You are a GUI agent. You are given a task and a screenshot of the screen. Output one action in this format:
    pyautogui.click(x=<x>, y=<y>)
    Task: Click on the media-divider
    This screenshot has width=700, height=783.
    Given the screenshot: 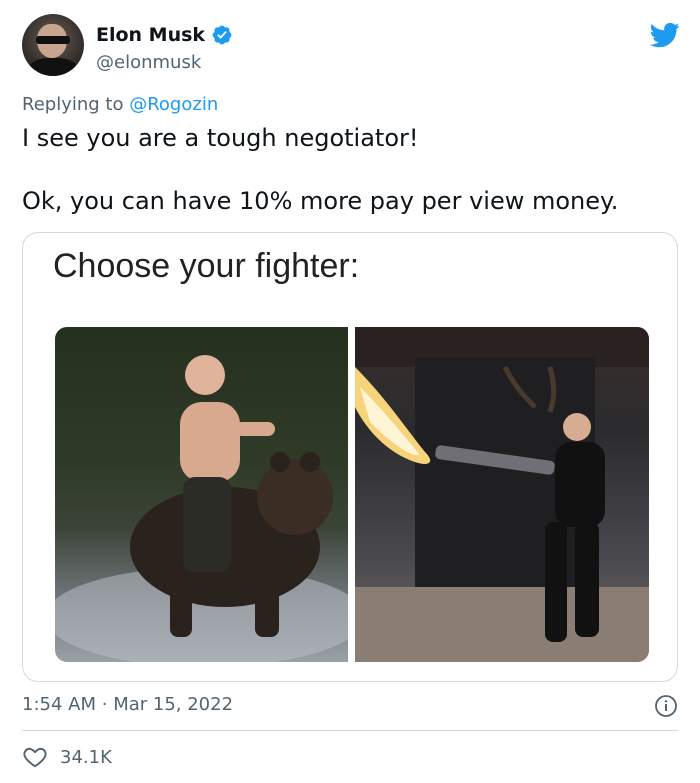 What is the action you would take?
    pyautogui.click(x=351, y=494)
    